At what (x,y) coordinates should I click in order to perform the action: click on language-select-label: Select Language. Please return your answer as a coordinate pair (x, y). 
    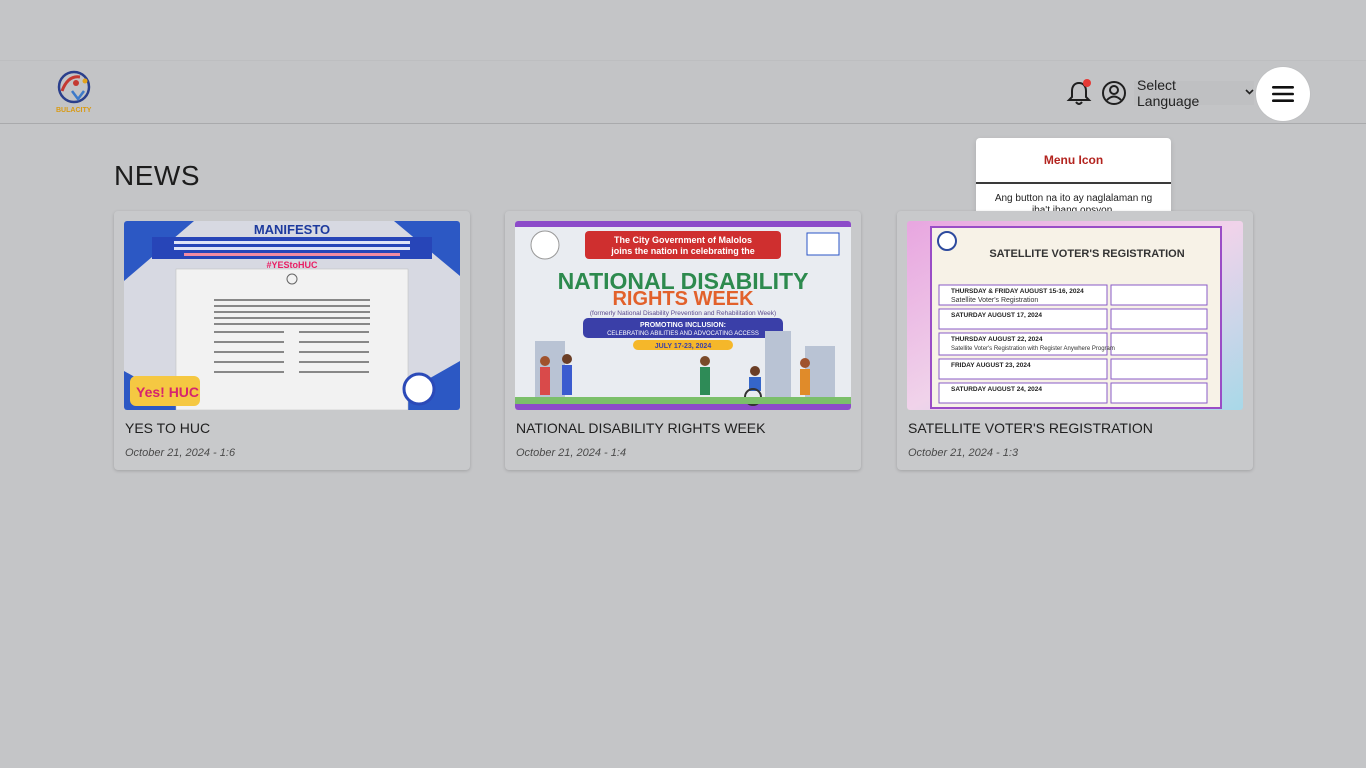
    Looking at the image, I should click on (1168, 93).